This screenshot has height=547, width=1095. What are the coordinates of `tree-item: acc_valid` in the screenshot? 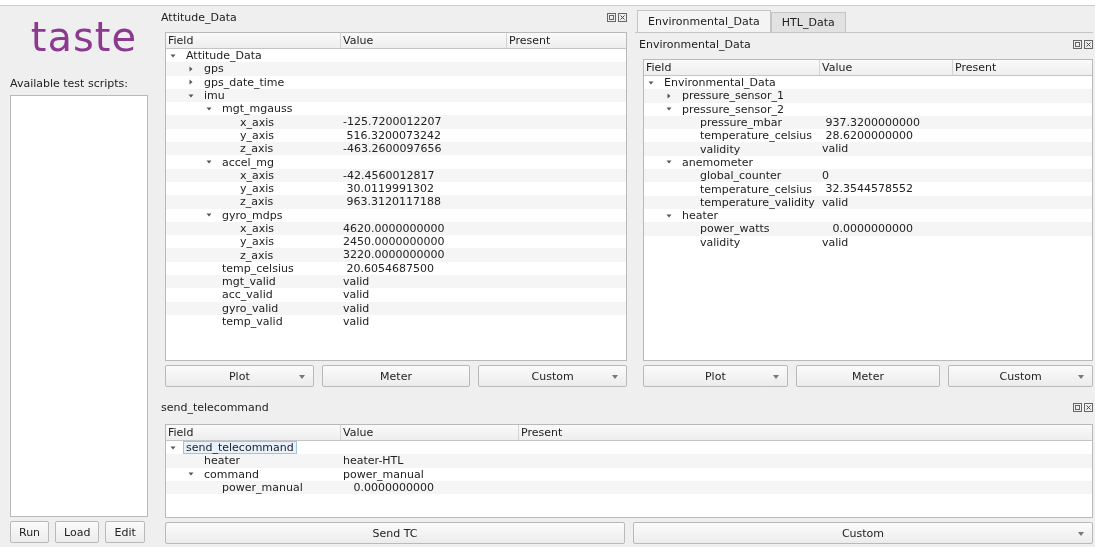 It's located at (247, 295).